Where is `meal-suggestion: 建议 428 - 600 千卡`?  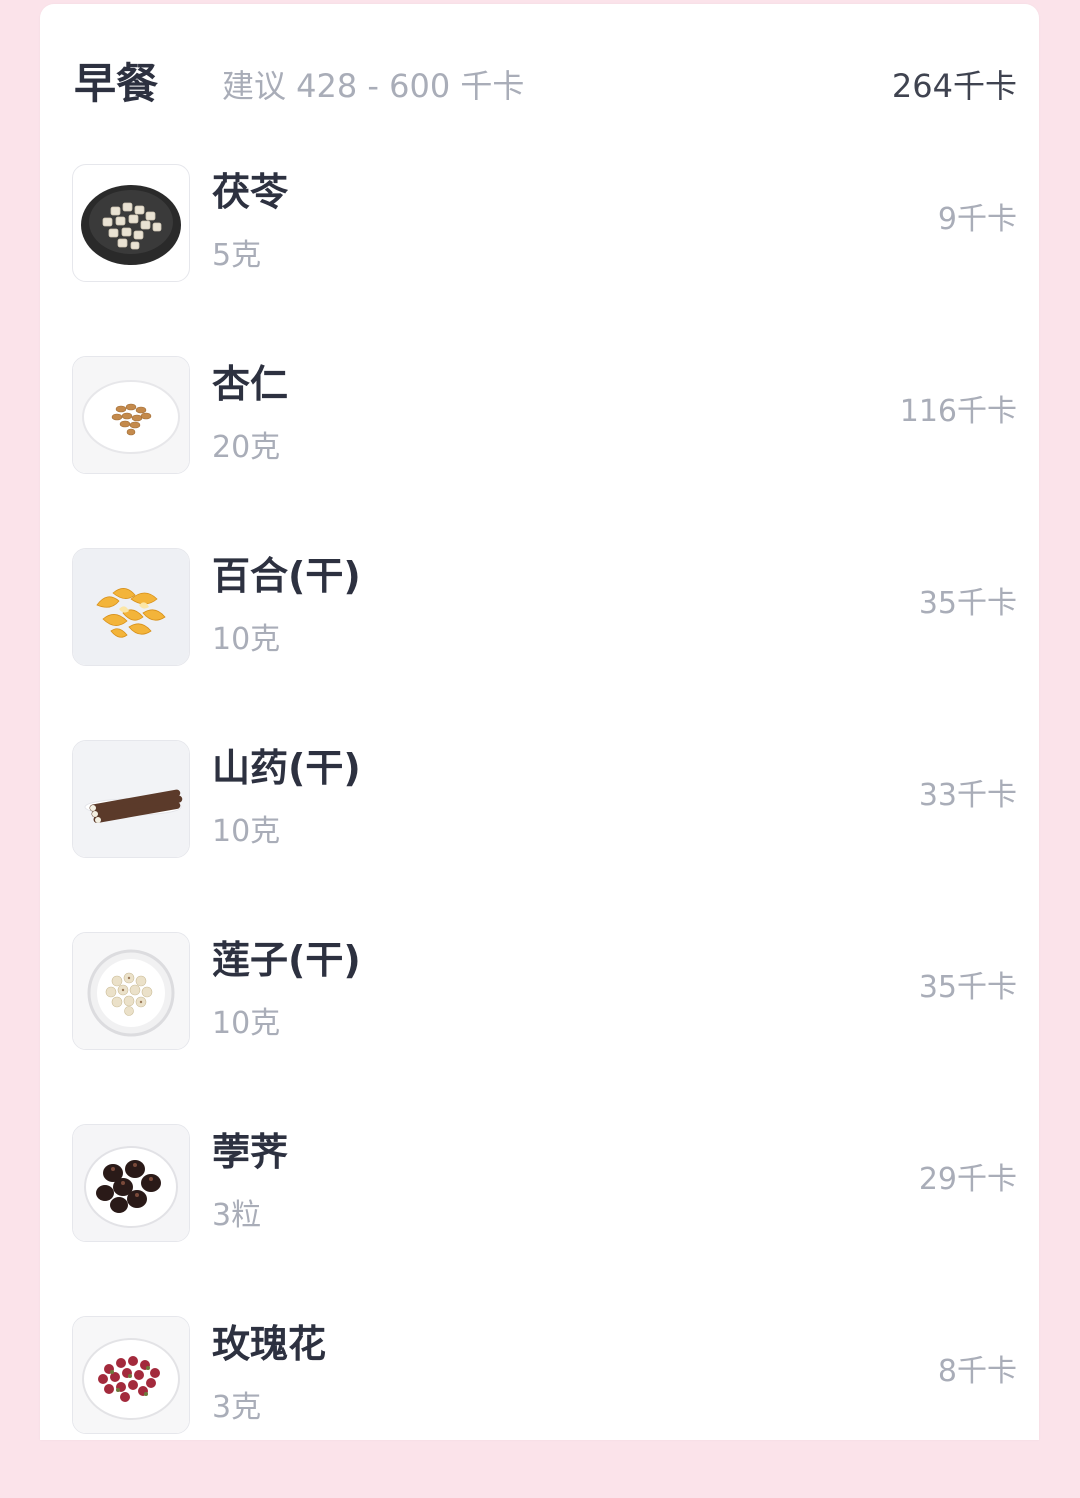
meal-suggestion: 建议 428 - 600 千卡 is located at coordinates (373, 86).